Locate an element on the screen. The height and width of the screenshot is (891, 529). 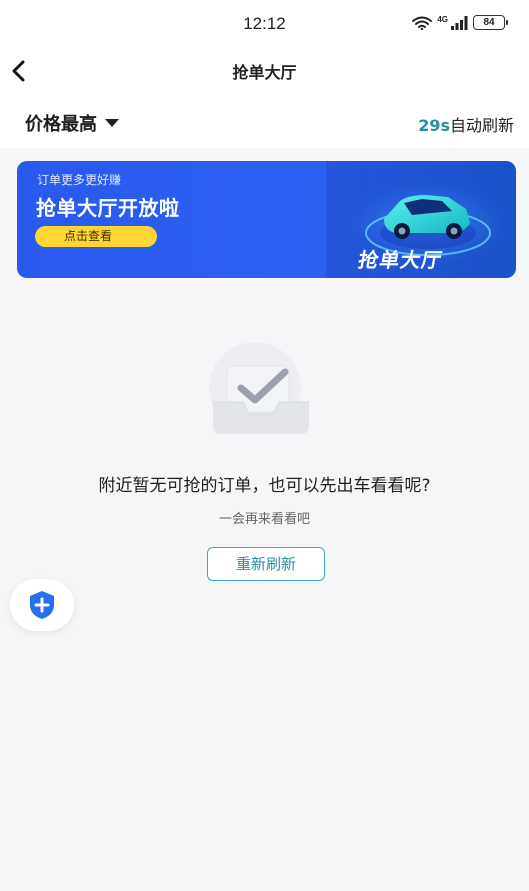
nav-bar: 抢单大厅 is located at coordinates (264, 70).